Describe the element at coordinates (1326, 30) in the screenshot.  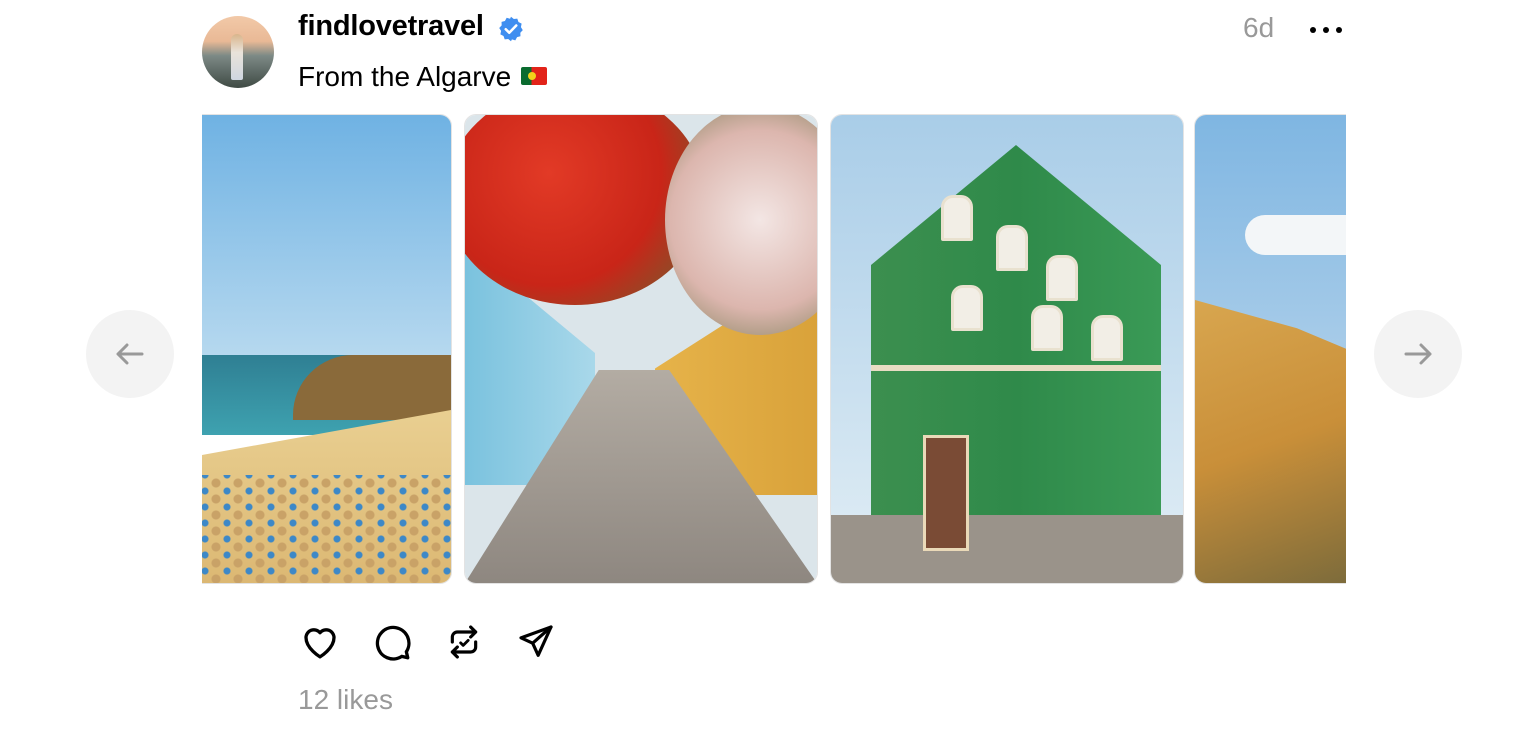
I see `more-options-icon` at that location.